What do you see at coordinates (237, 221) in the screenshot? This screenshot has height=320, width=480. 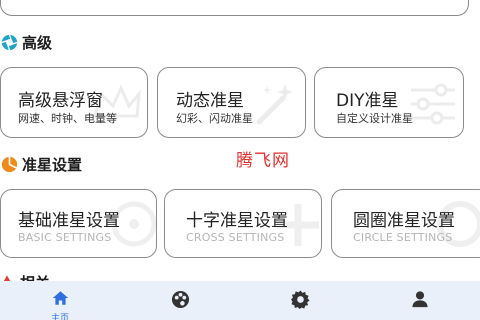 I see `card-title: 十字准星设置` at bounding box center [237, 221].